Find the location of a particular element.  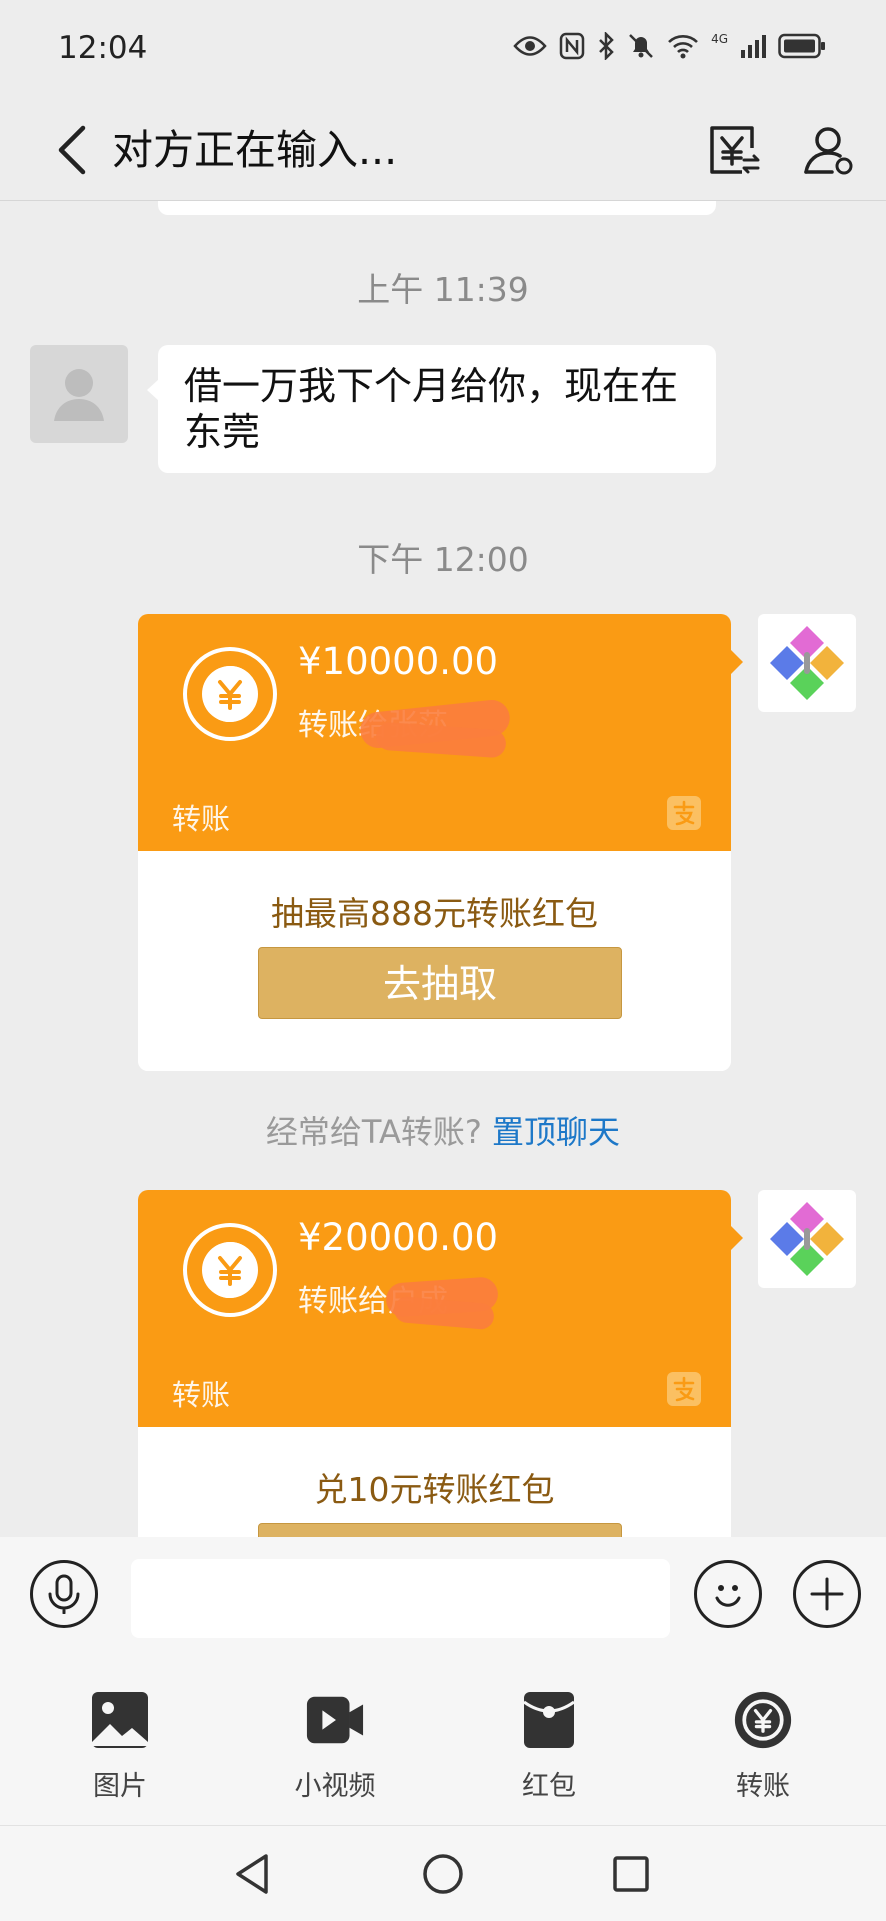

input-bar is located at coordinates (443, 1599).